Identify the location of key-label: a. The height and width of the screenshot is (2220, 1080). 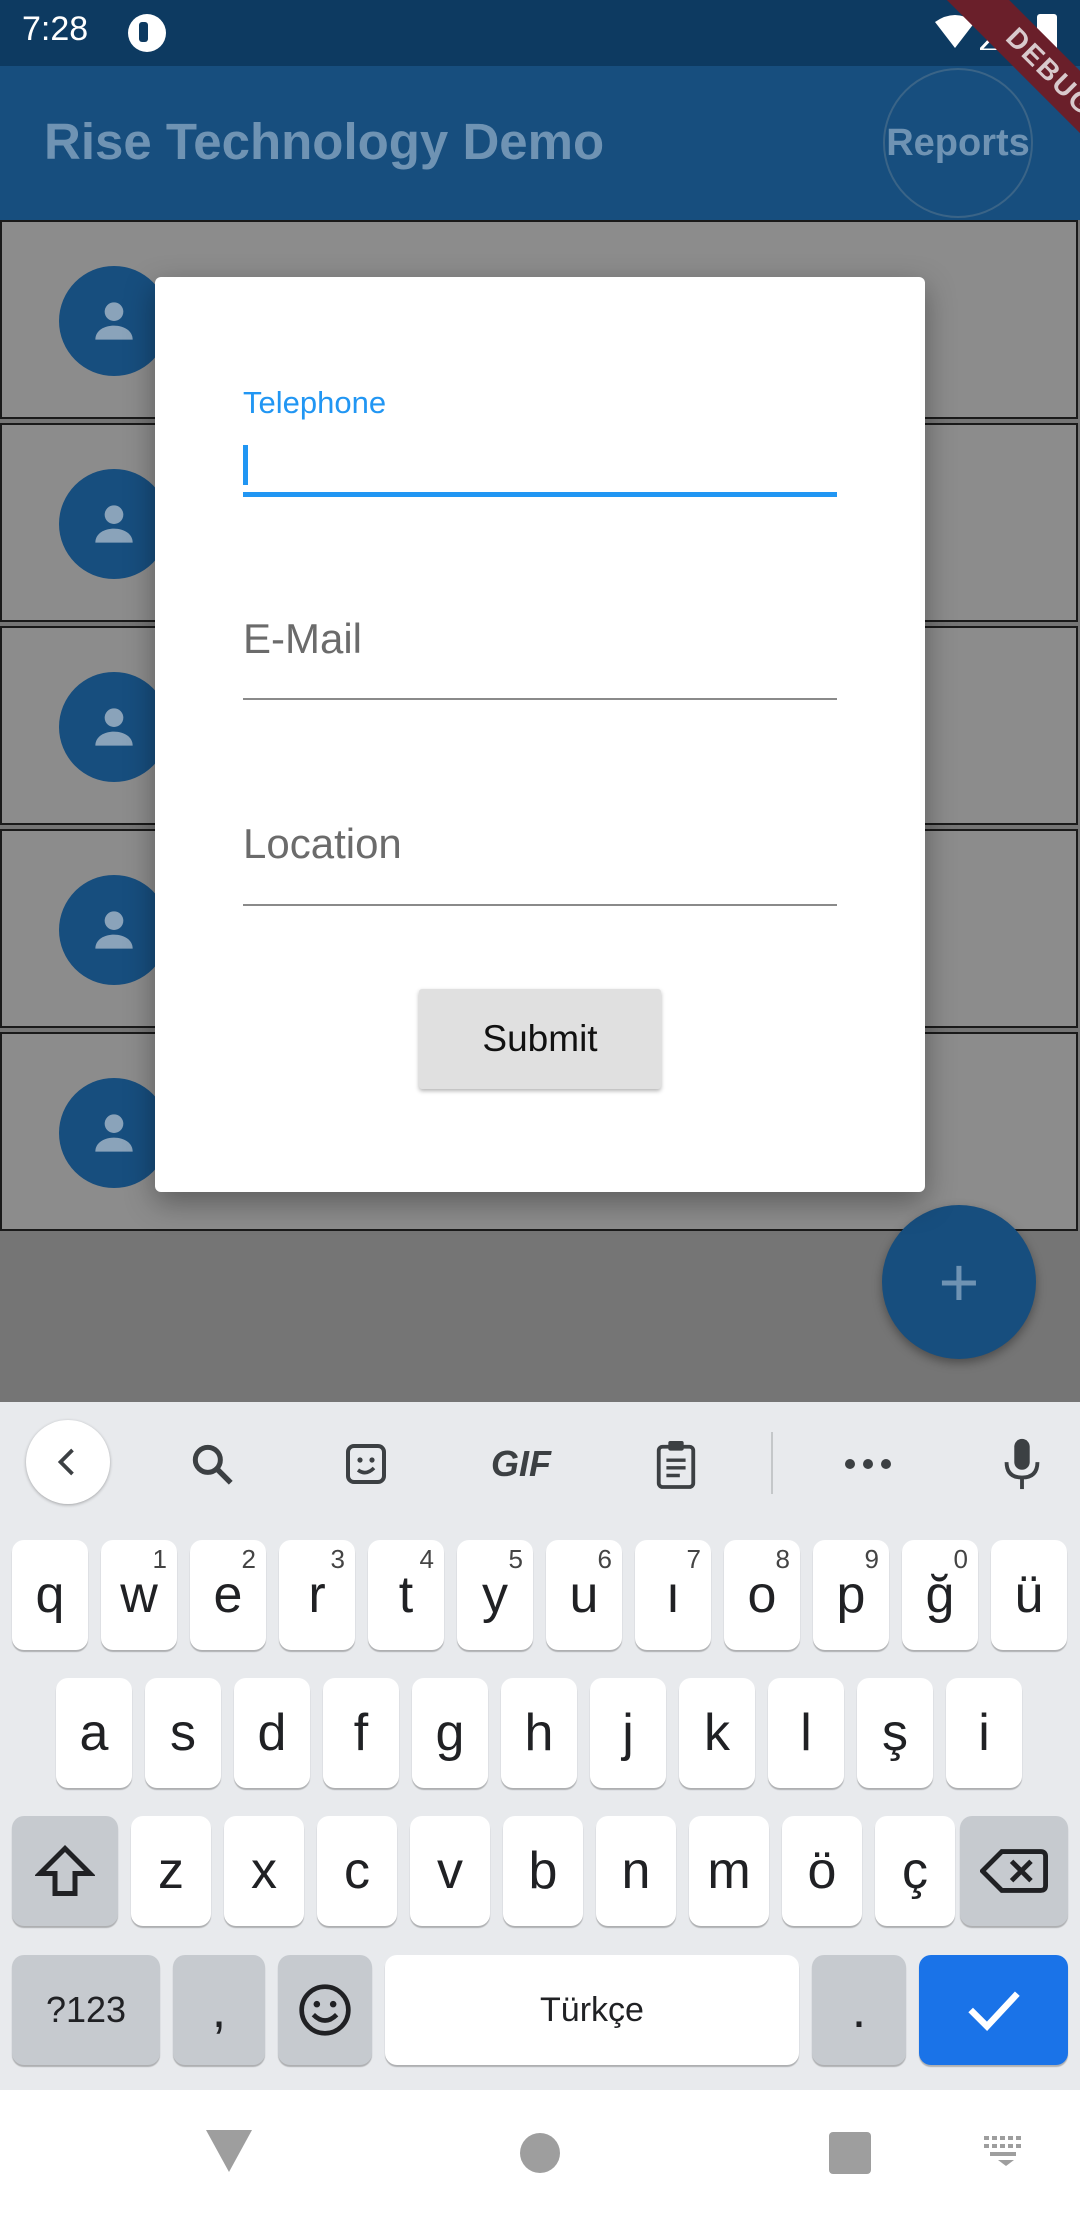
(94, 1733).